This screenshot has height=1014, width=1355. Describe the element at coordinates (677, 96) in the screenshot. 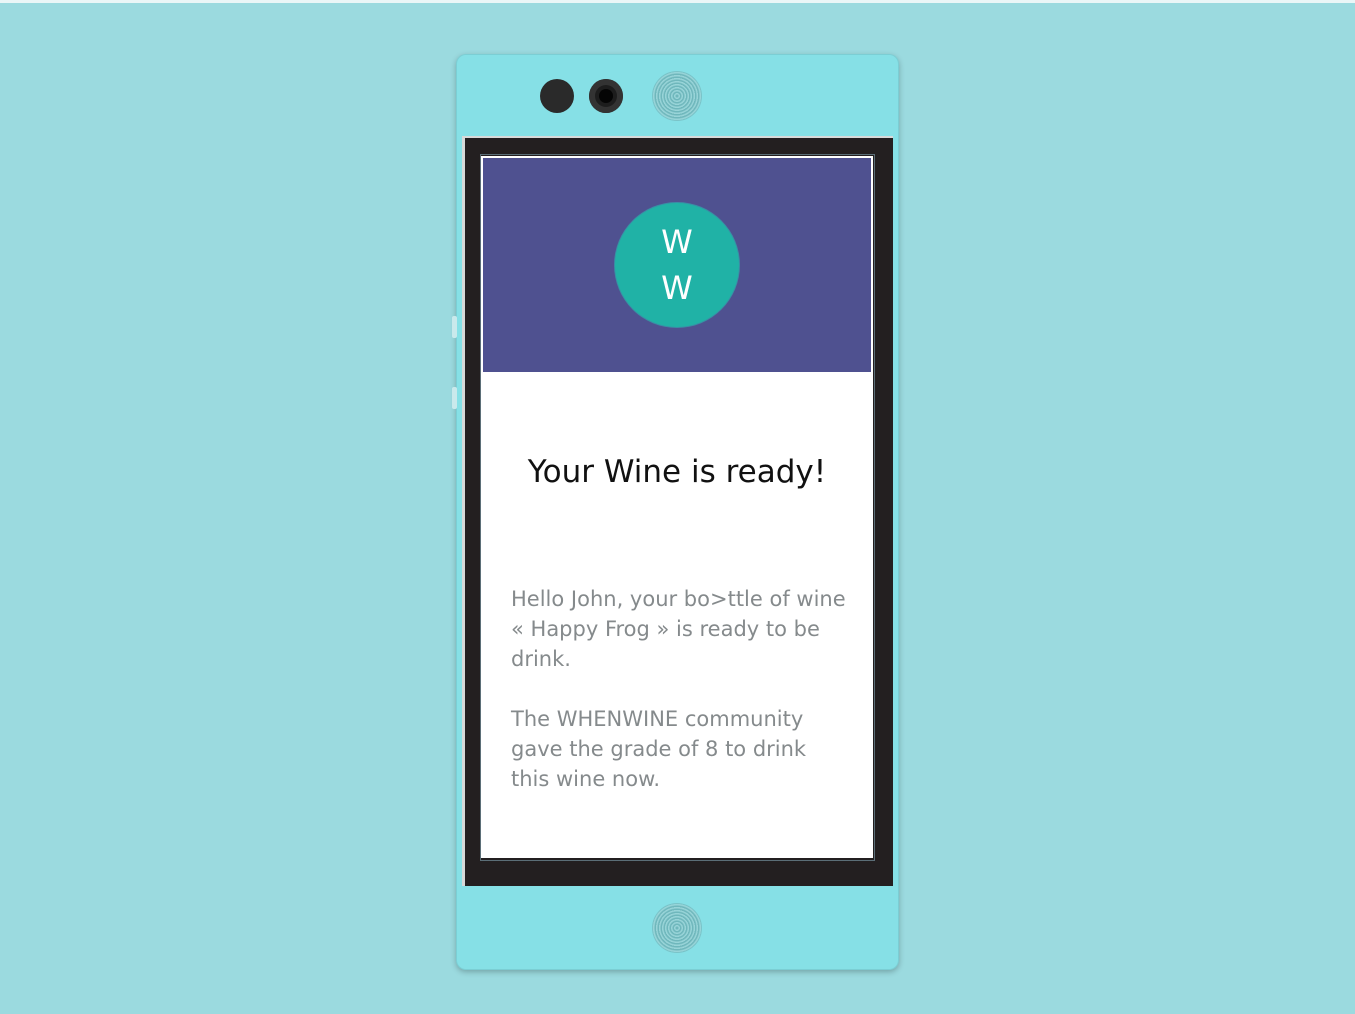

I see `top-speaker-grille-icon` at that location.